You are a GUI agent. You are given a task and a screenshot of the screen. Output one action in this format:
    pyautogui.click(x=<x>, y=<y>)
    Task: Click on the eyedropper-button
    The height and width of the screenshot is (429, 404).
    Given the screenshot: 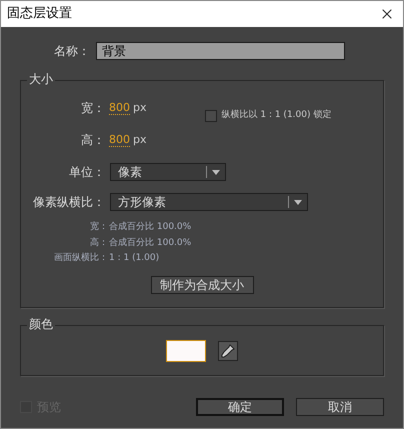 What is the action you would take?
    pyautogui.click(x=228, y=350)
    